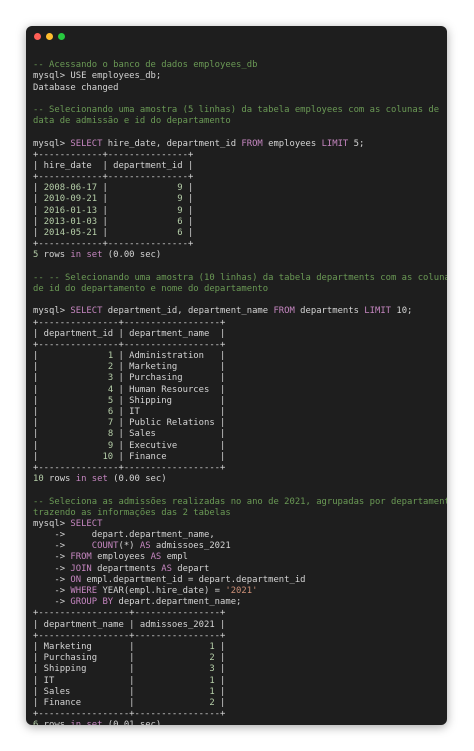 The width and height of the screenshot is (474, 751). I want to click on sql-keyword: WHERE, so click(84, 591).